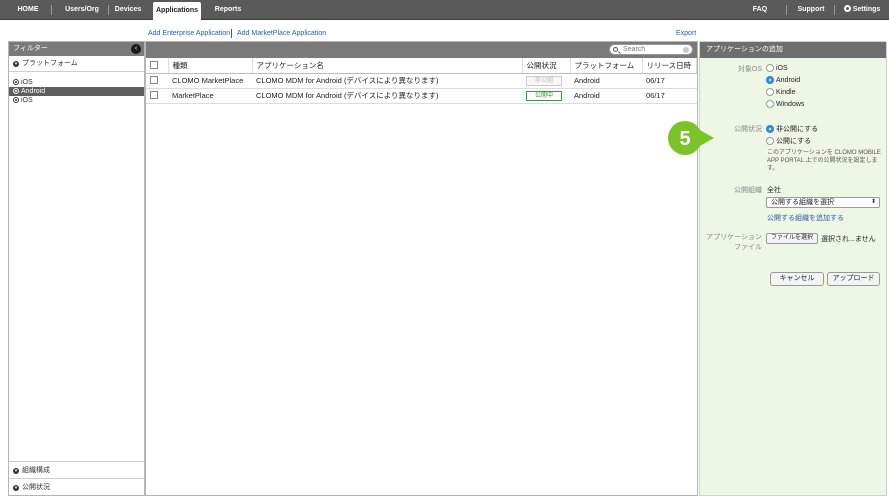  What do you see at coordinates (770, 129) in the screenshot?
I see `radio-private` at bounding box center [770, 129].